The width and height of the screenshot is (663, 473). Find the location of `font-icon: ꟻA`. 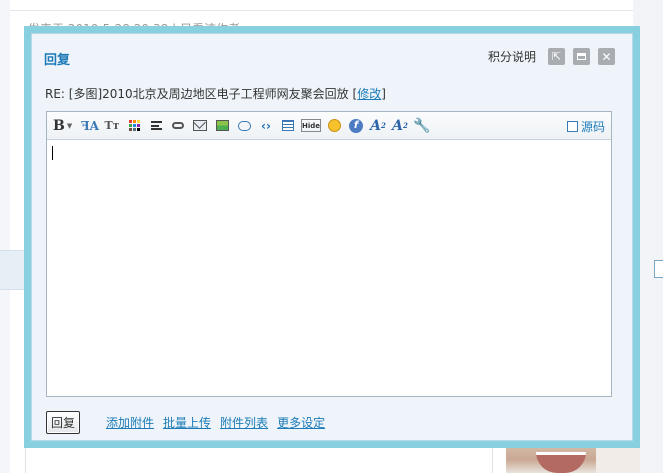

font-icon: ꟻA is located at coordinates (90, 126).